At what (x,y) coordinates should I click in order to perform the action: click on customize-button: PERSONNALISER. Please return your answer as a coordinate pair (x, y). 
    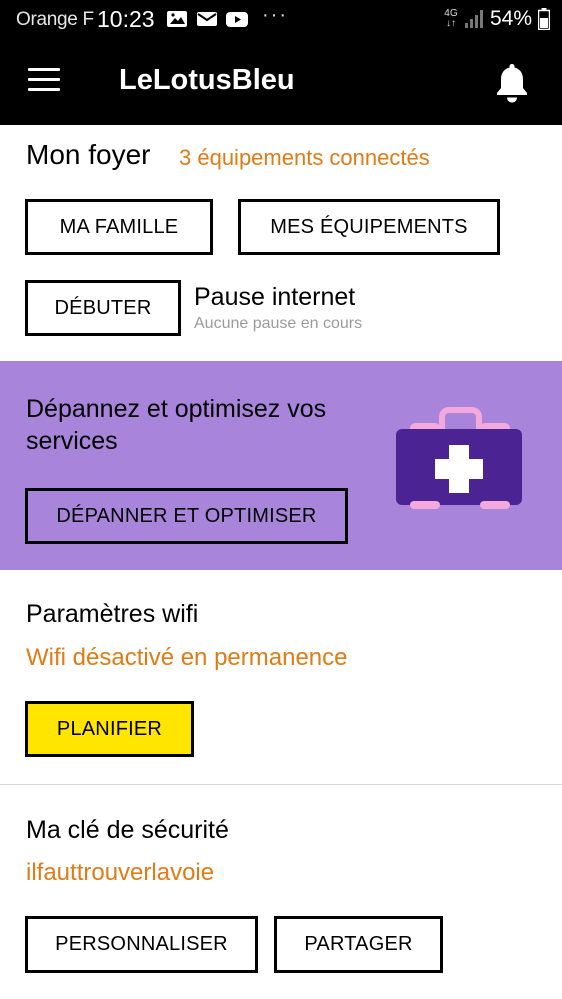
    Looking at the image, I should click on (141, 944).